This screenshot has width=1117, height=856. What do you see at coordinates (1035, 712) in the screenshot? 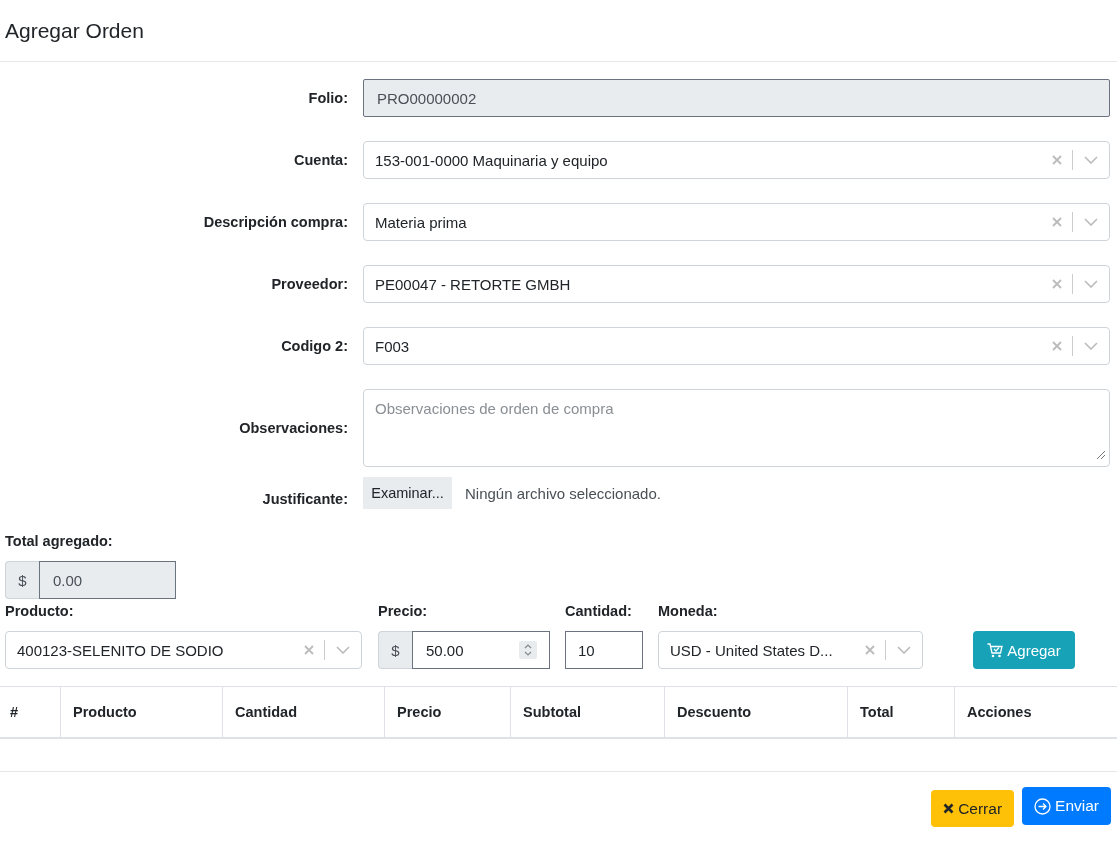
I see `column-header: Acciones` at bounding box center [1035, 712].